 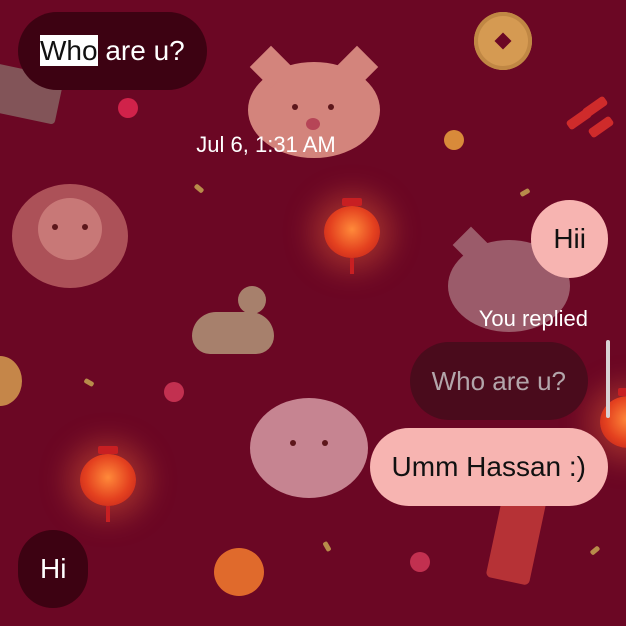 What do you see at coordinates (533, 318) in the screenshot?
I see `reply-label: You replied` at bounding box center [533, 318].